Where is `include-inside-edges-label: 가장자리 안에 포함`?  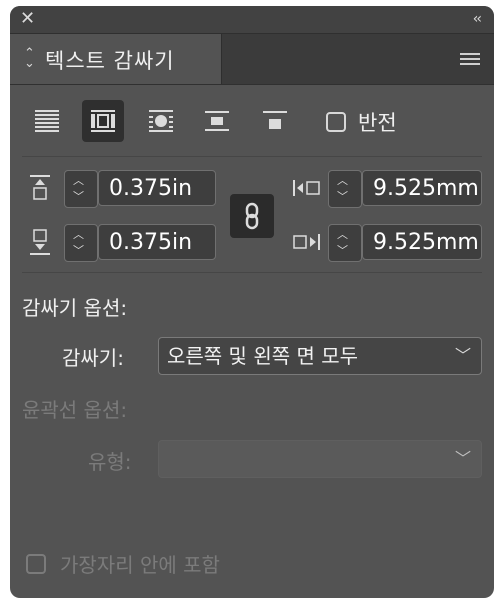 include-inside-edges-label: 가장자리 안에 포함 is located at coordinates (140, 565).